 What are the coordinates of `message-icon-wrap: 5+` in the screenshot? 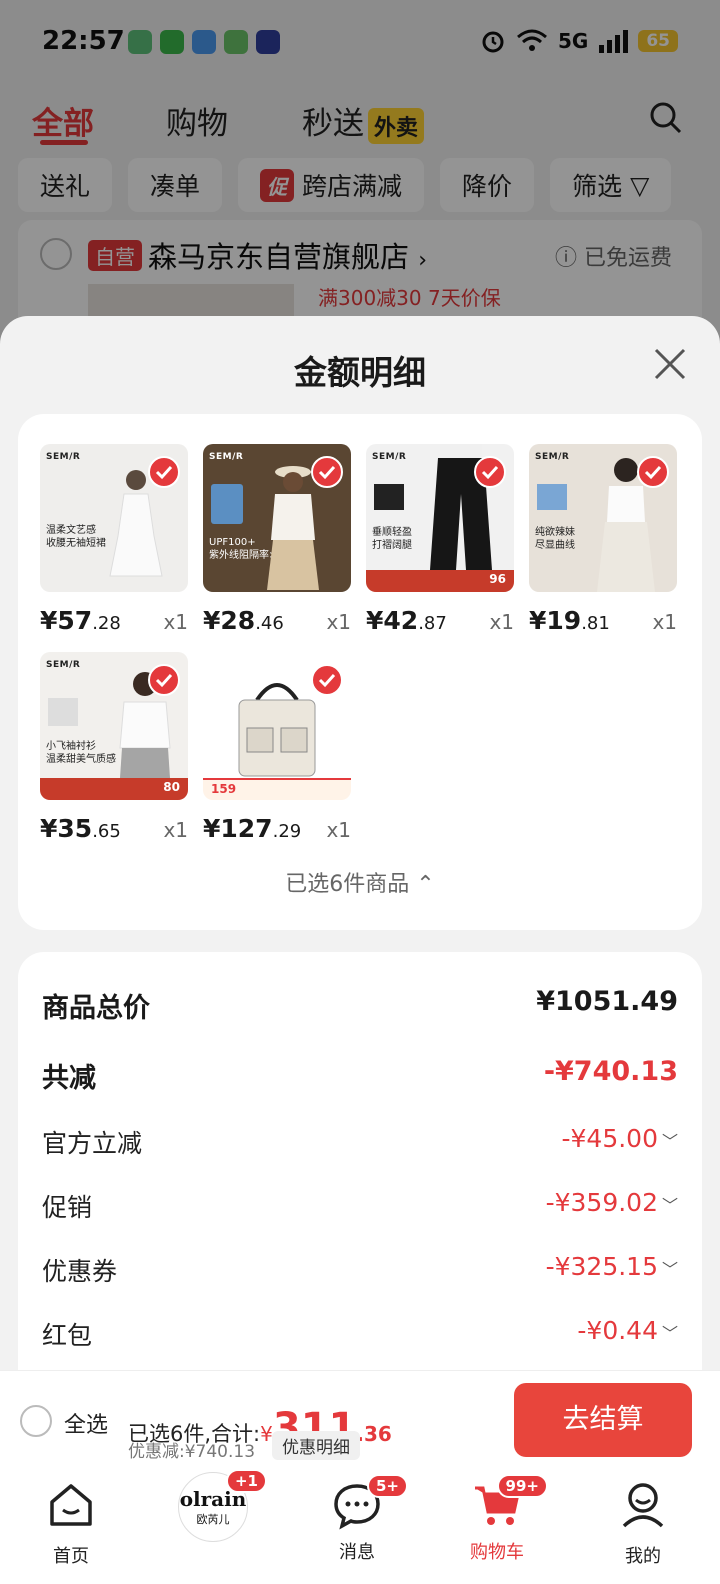 It's located at (370, 1502).